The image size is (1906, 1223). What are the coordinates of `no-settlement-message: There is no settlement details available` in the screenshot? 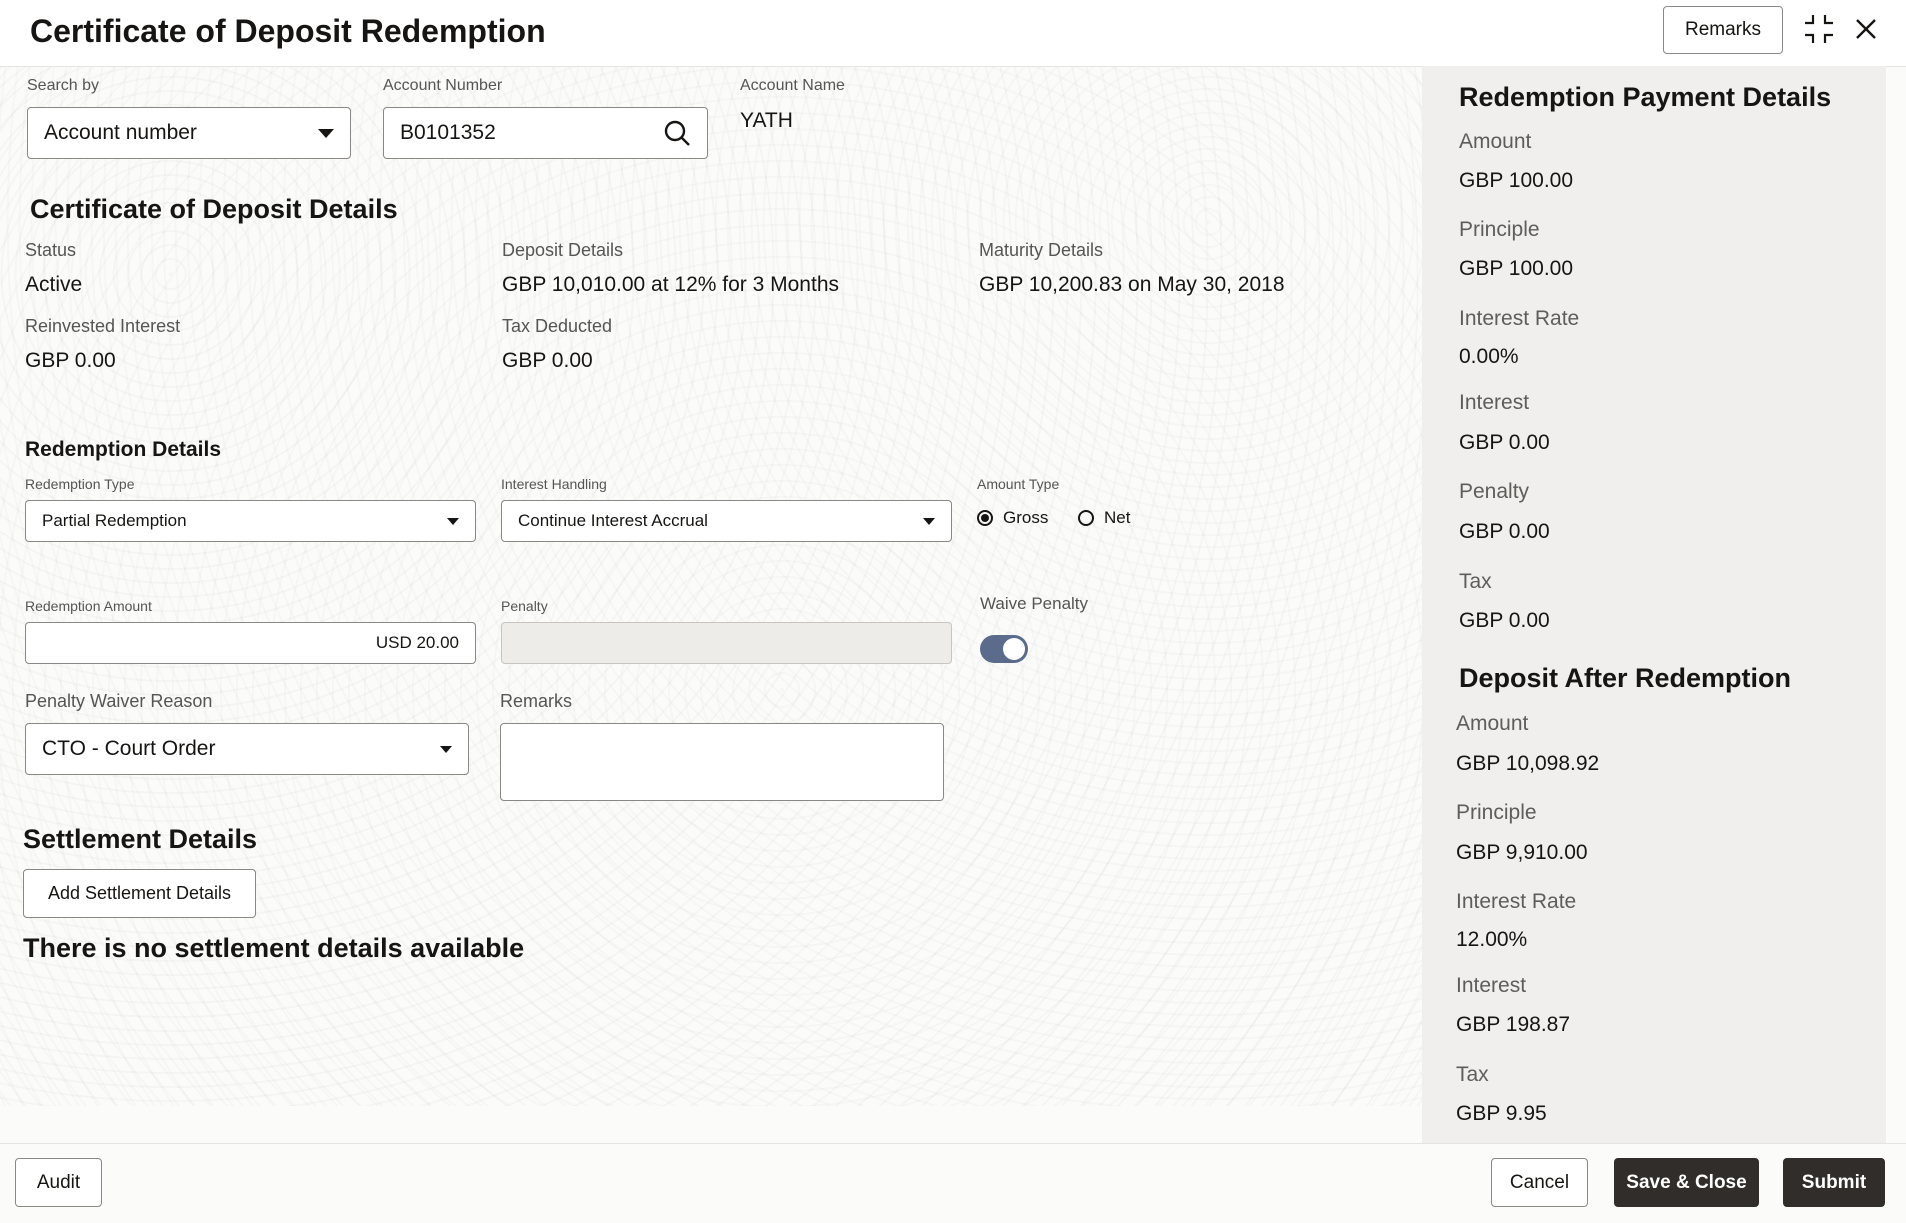 It's located at (274, 948).